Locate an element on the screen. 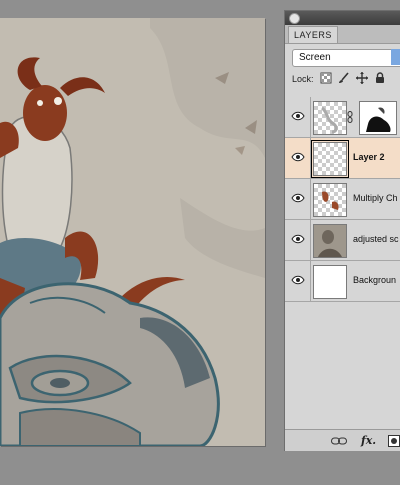 Image resolution: width=400 pixels, height=485 pixels. layer-row: Multiply Ch is located at coordinates (342, 199).